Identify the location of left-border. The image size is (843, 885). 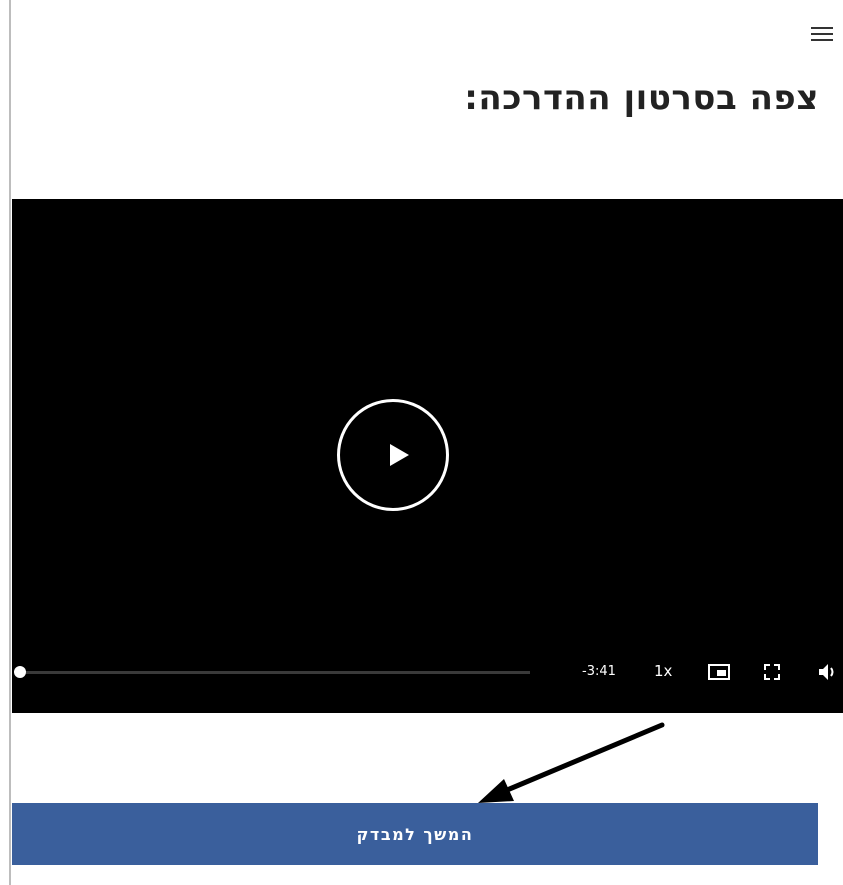
(10, 442).